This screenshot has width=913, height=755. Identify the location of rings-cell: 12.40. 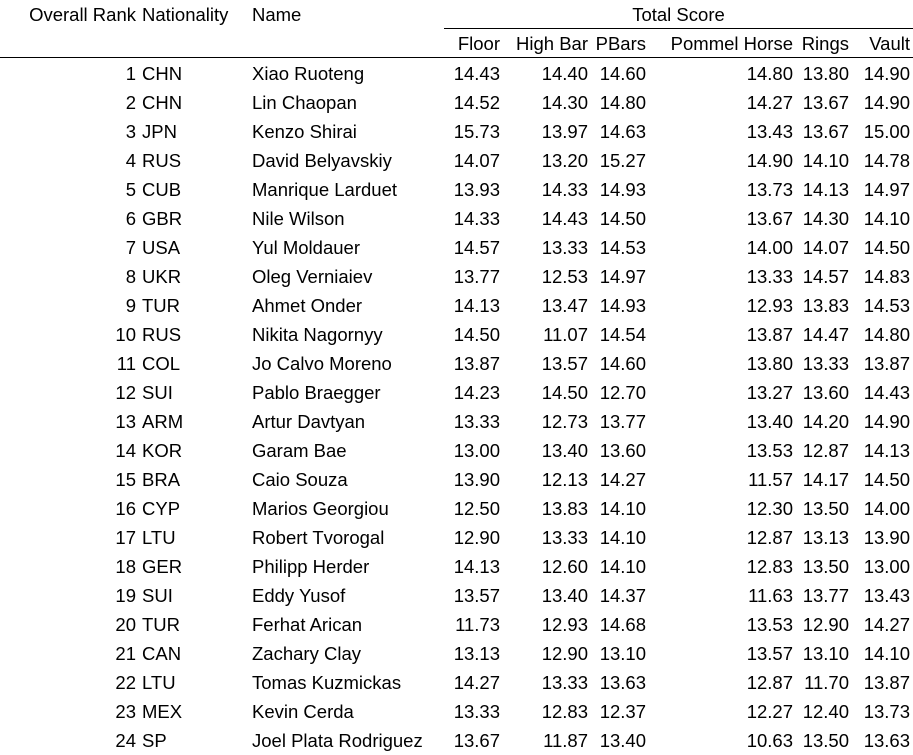
(825, 711).